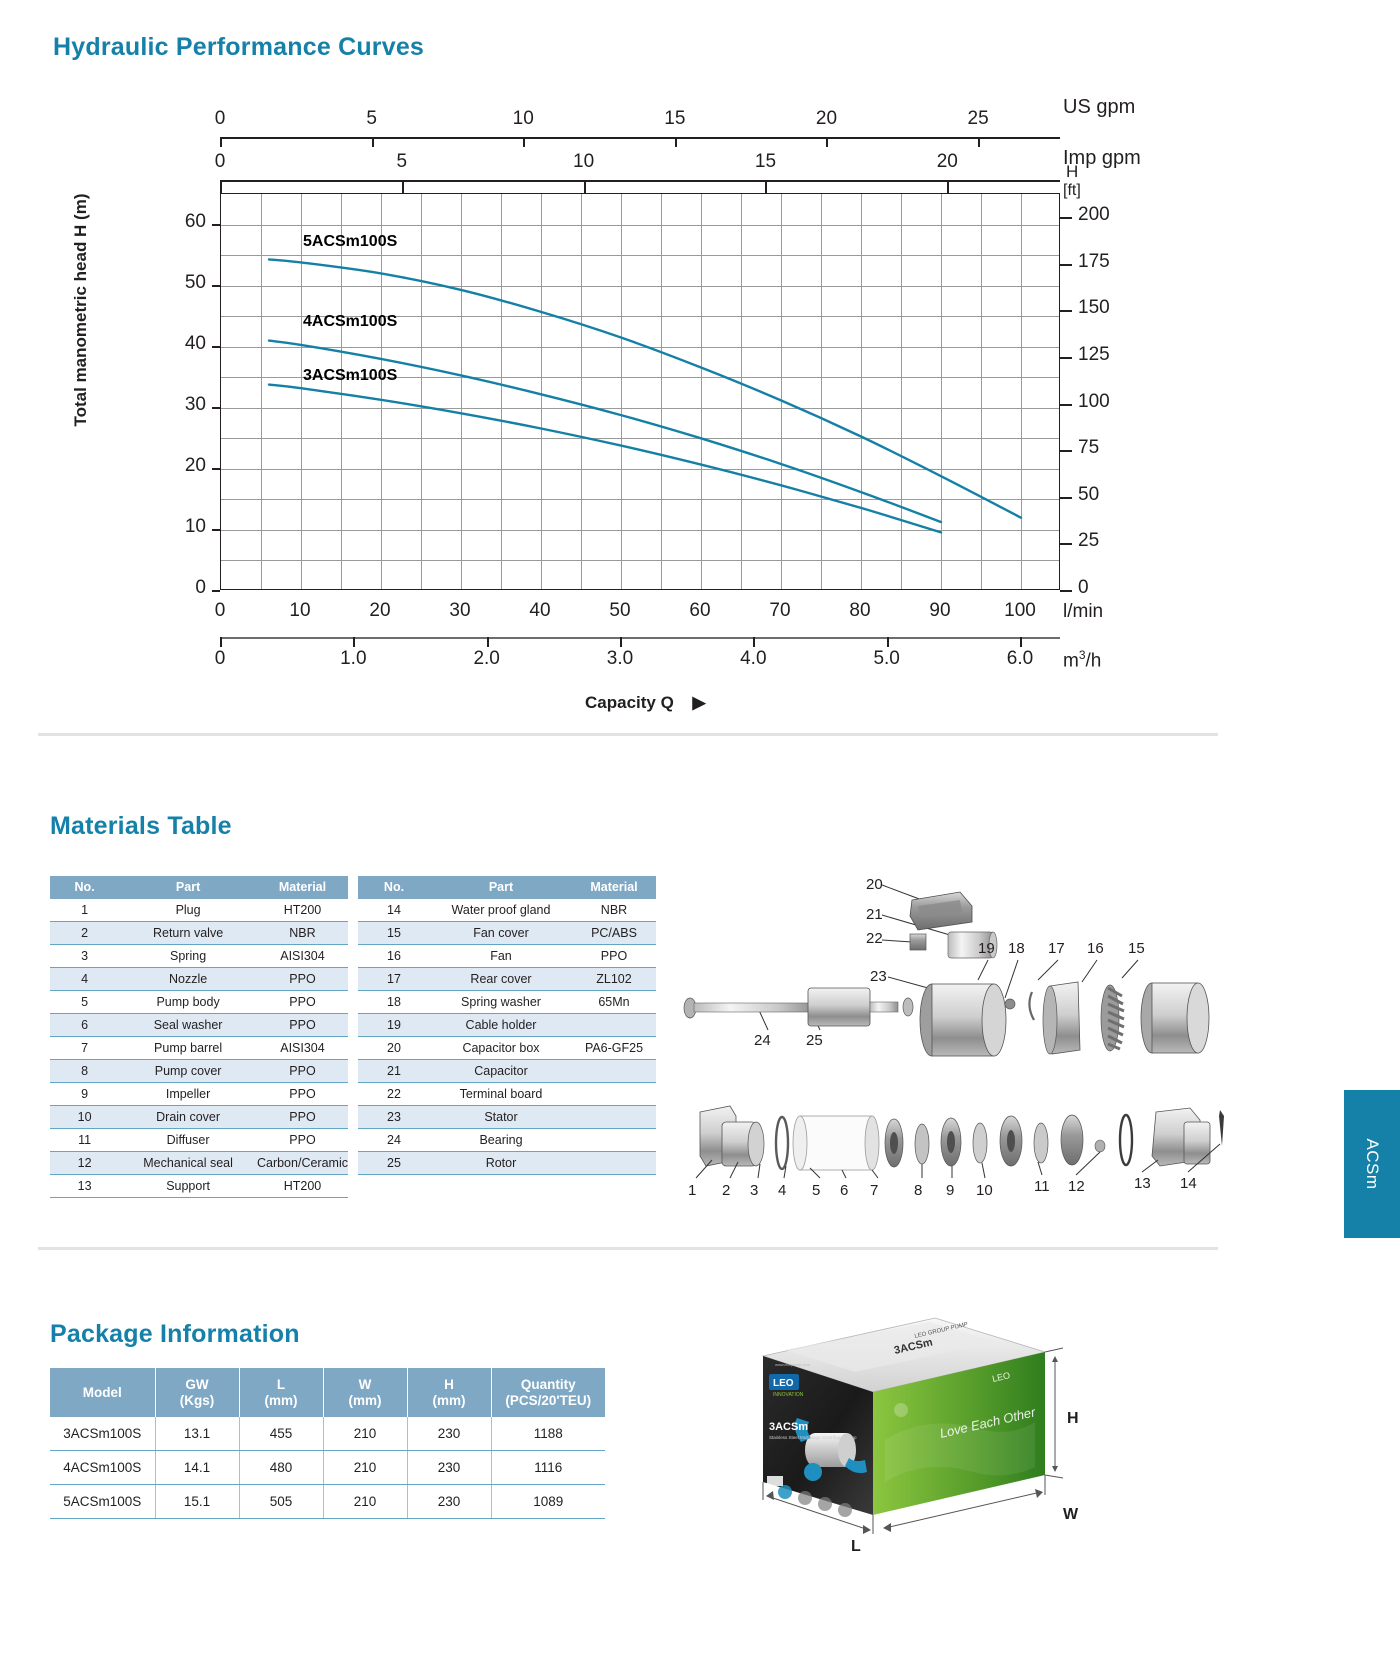  What do you see at coordinates (1089, 541) in the screenshot?
I see `right-axis-tick-label: 25` at bounding box center [1089, 541].